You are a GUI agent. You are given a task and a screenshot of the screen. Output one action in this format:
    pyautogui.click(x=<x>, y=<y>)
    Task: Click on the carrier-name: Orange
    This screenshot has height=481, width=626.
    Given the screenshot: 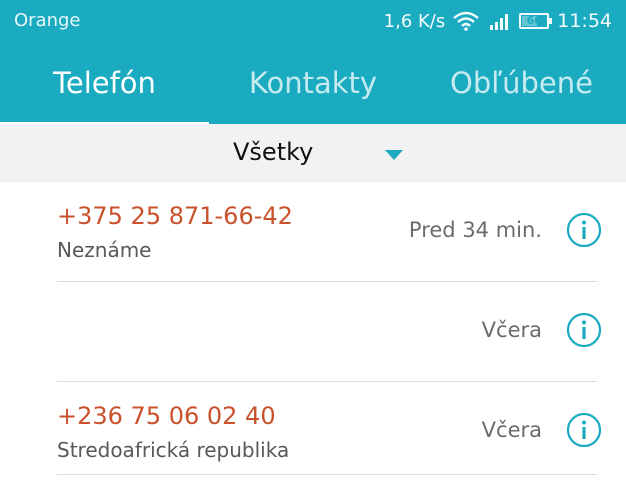 What is the action you would take?
    pyautogui.click(x=47, y=20)
    